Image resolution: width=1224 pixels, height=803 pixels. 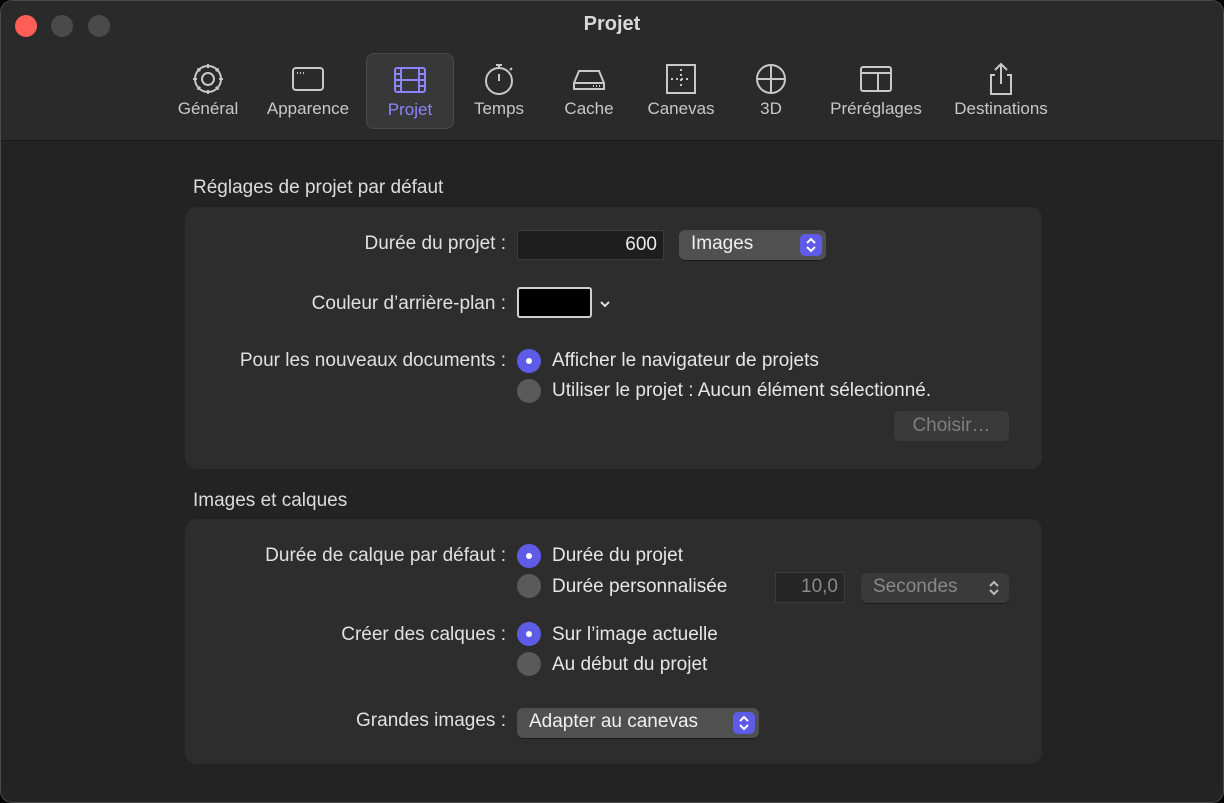 What do you see at coordinates (435, 243) in the screenshot?
I see `project-duration-label: Durée du projet :` at bounding box center [435, 243].